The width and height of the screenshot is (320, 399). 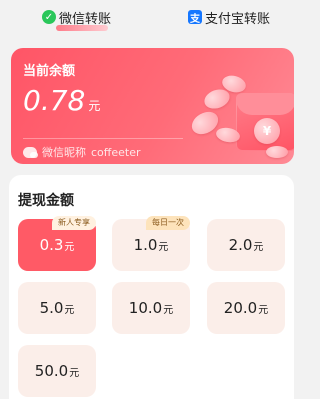 I want to click on amount-option-50-0: 50.0元, so click(x=57, y=371).